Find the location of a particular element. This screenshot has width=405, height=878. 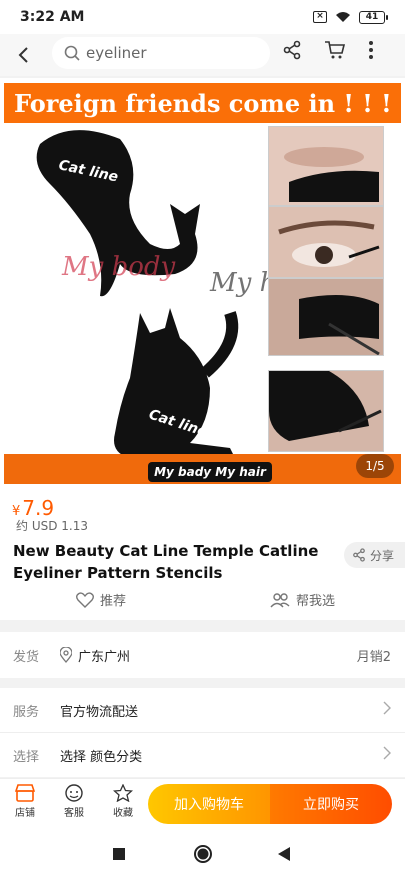

header-actions is located at coordinates (328, 50).